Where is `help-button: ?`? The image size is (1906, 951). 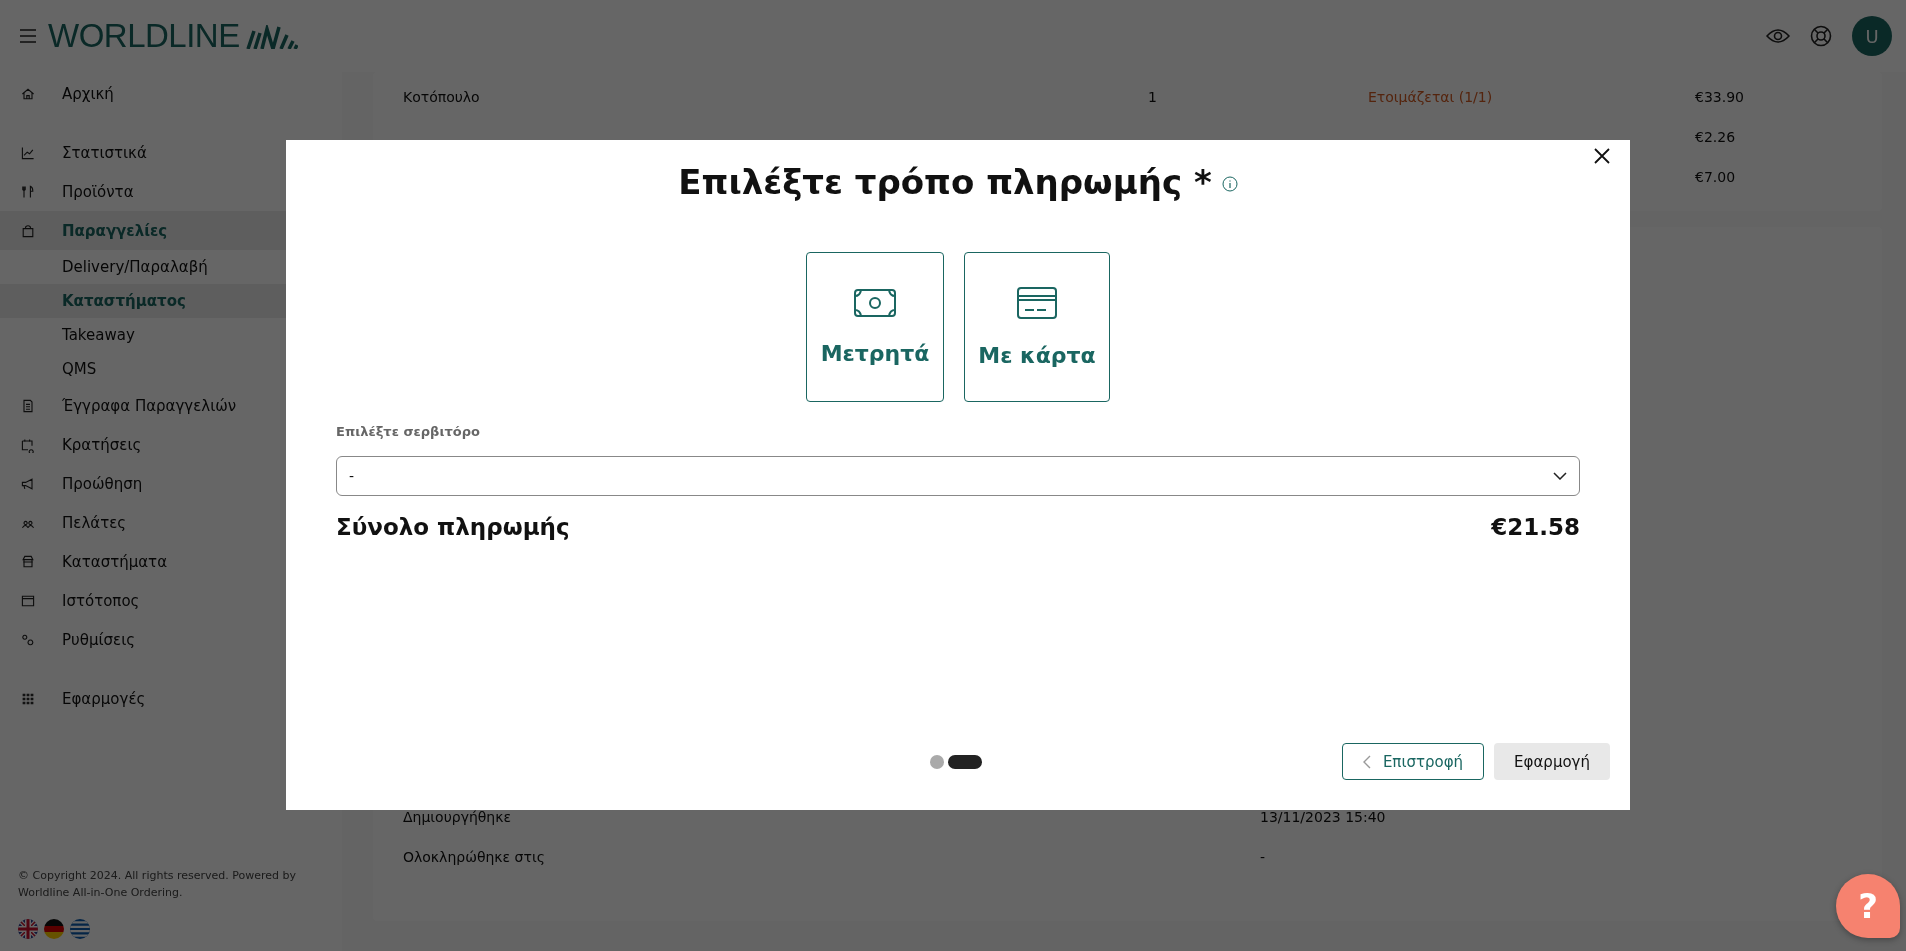 help-button: ? is located at coordinates (1868, 906).